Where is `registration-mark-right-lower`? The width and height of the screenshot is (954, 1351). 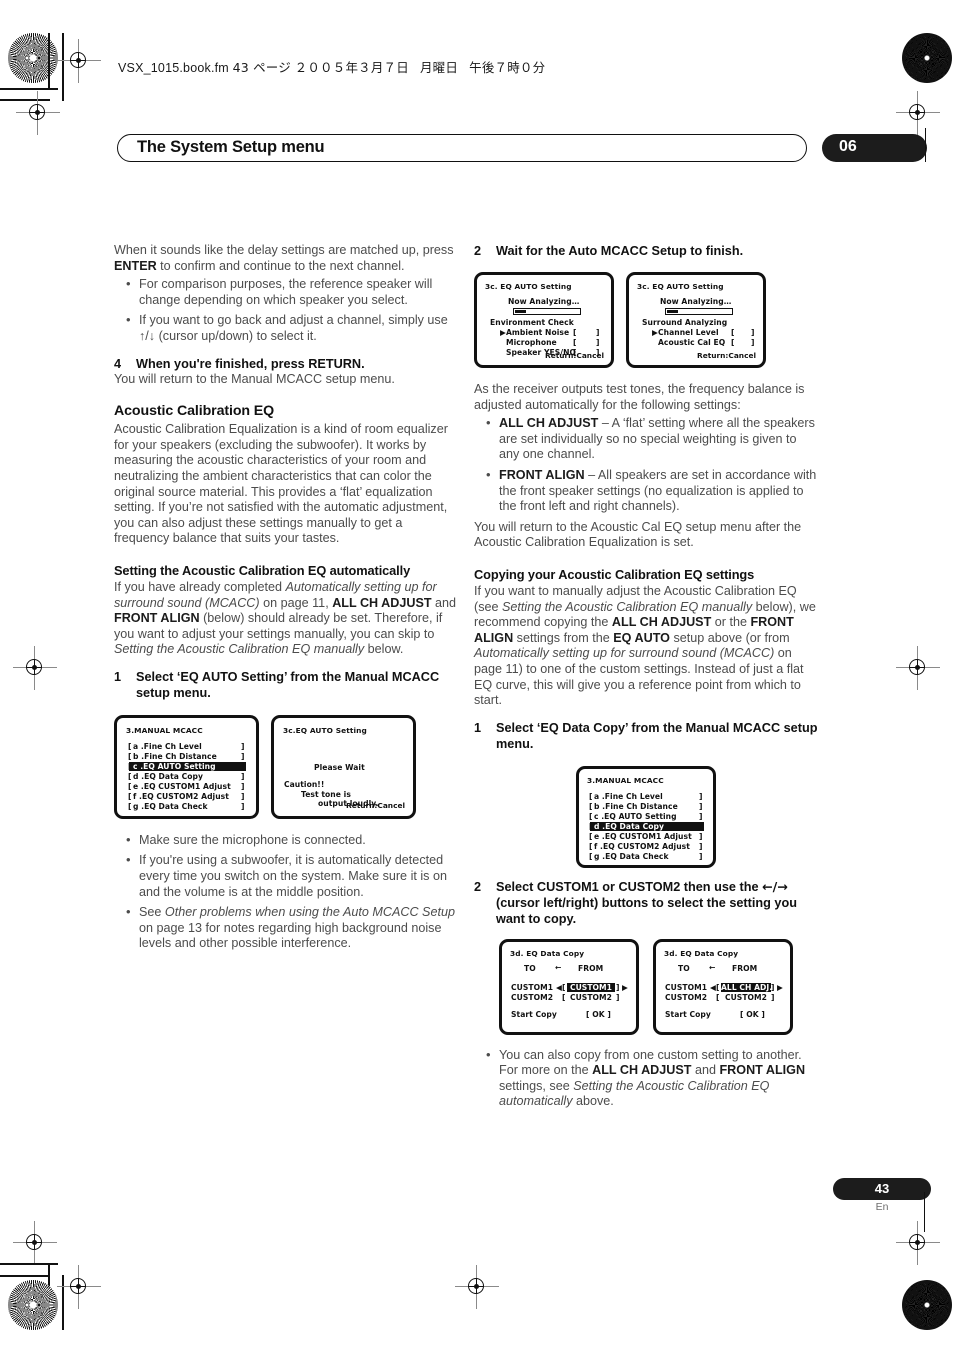
registration-mark-right-lower is located at coordinates (918, 1243).